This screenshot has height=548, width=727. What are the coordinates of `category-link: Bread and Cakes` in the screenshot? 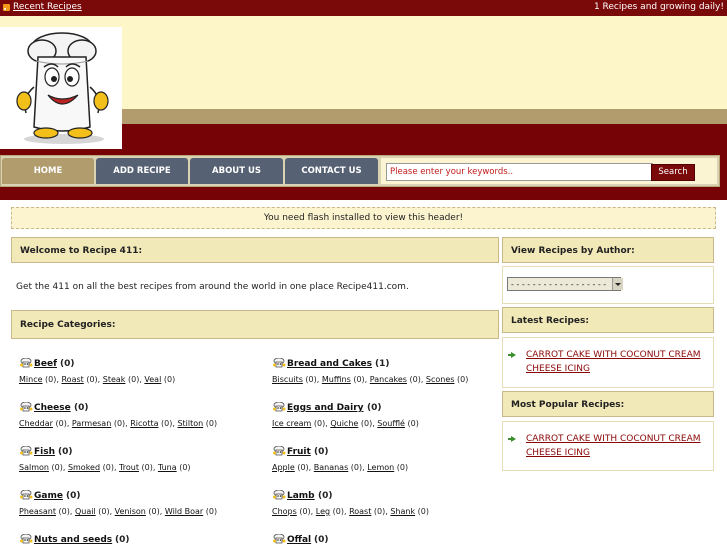 It's located at (329, 364).